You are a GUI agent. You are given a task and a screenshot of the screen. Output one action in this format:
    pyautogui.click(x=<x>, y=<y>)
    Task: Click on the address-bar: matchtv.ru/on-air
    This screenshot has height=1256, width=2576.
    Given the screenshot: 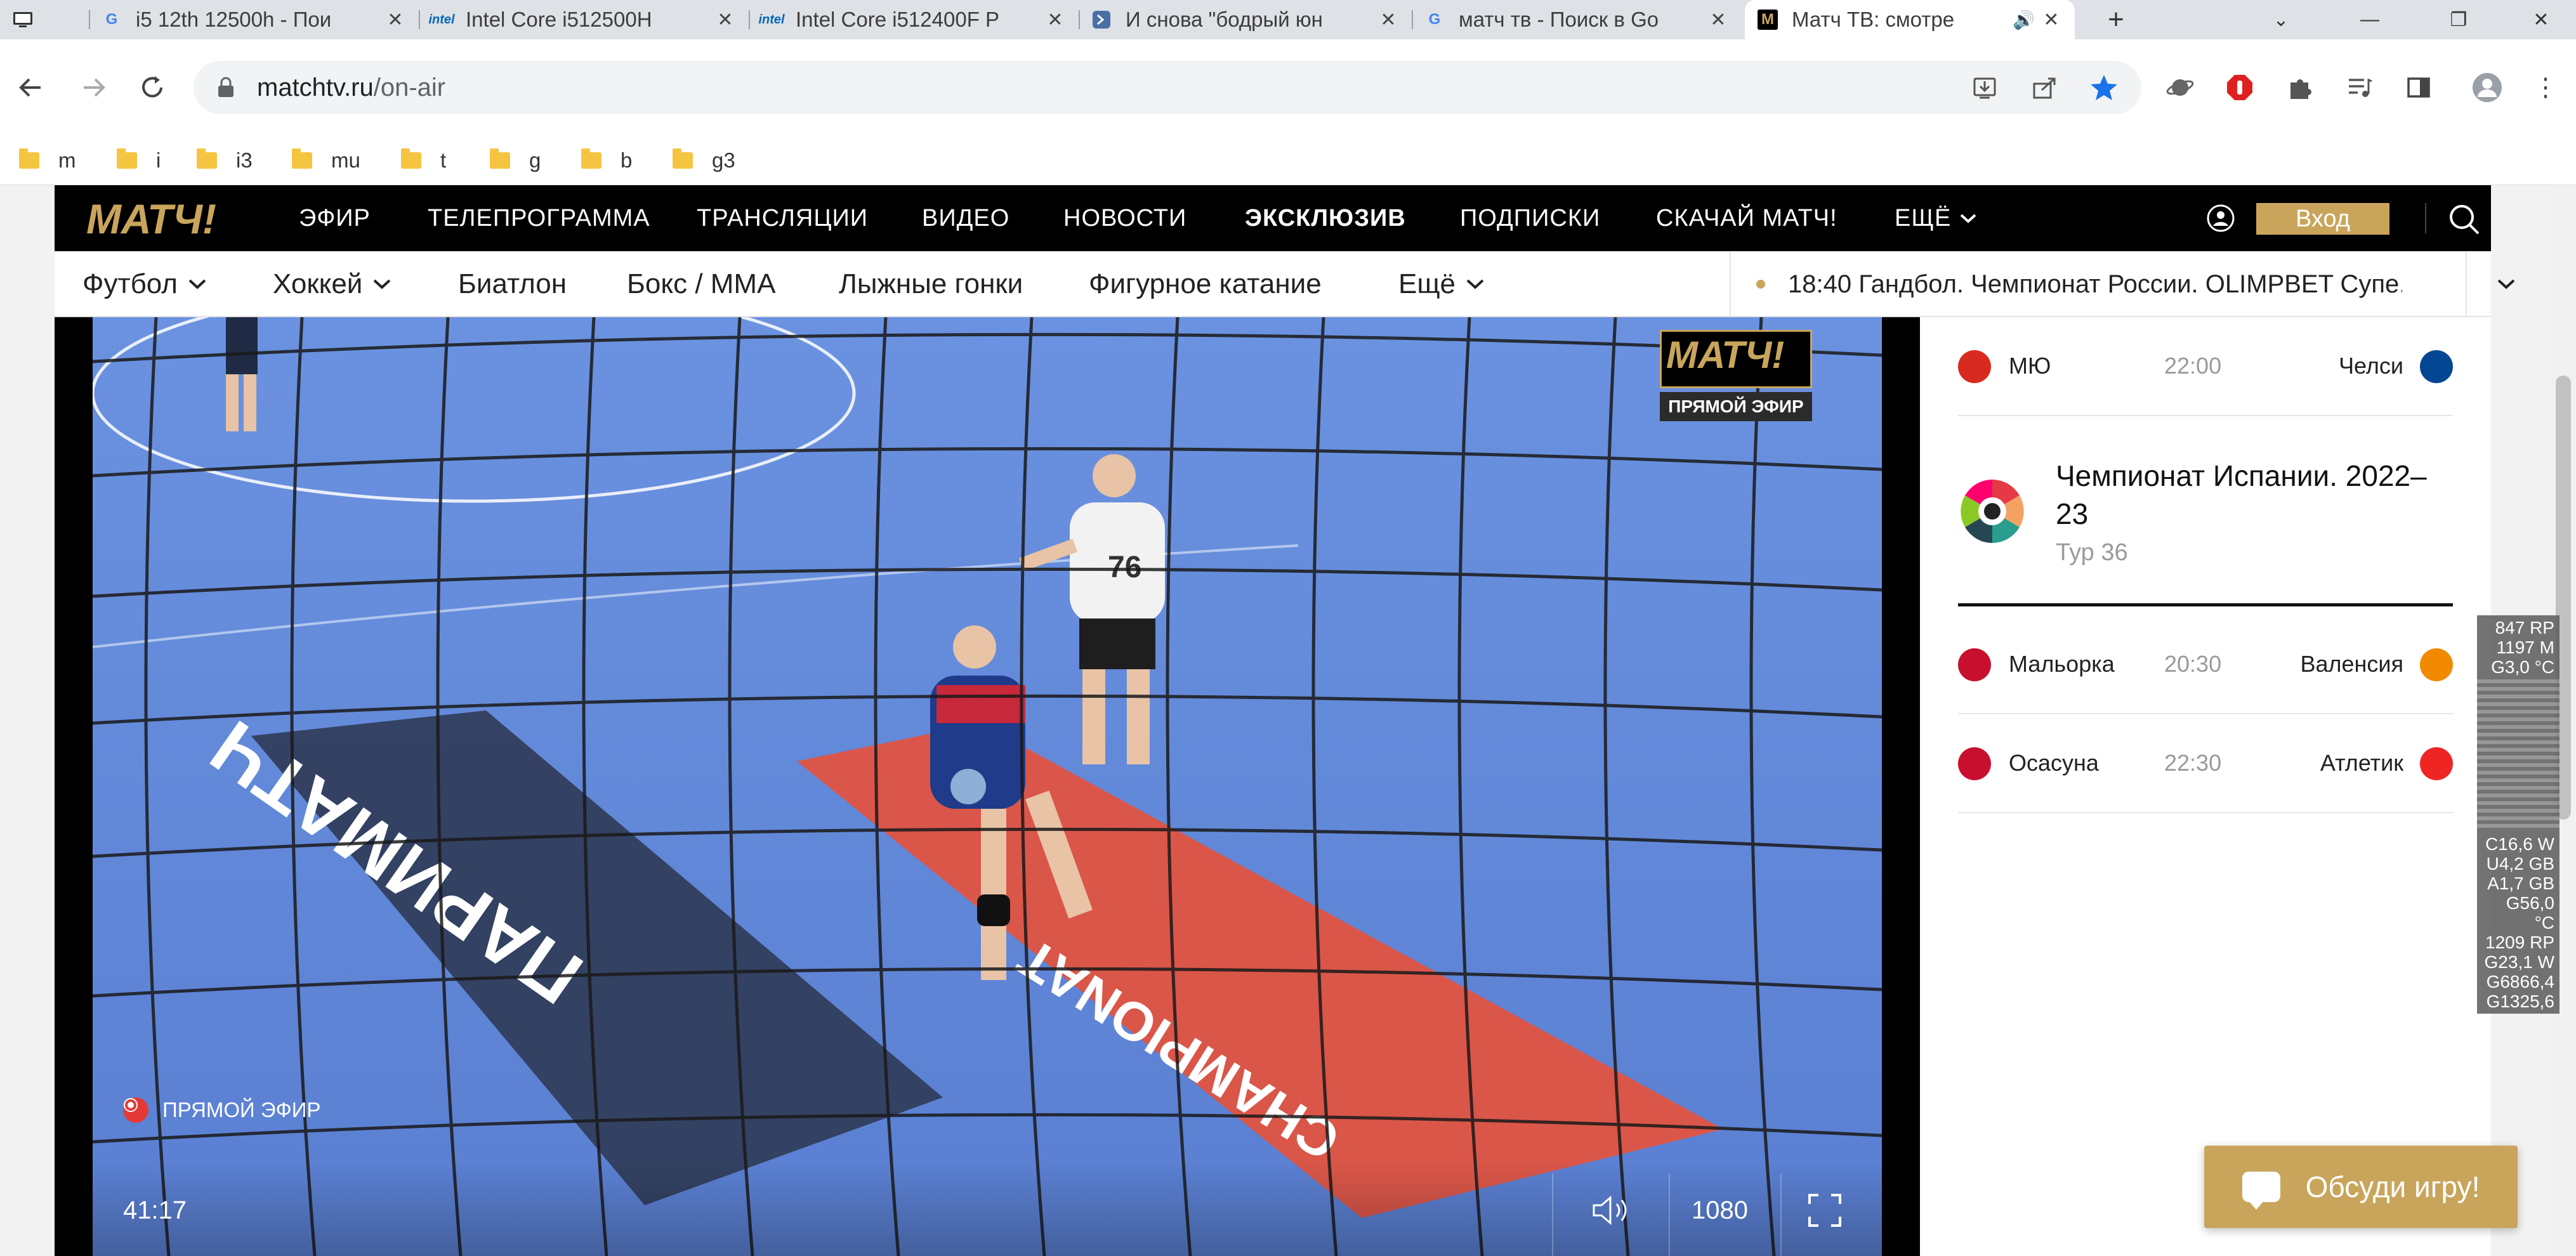 What is the action you would take?
    pyautogui.click(x=1167, y=87)
    